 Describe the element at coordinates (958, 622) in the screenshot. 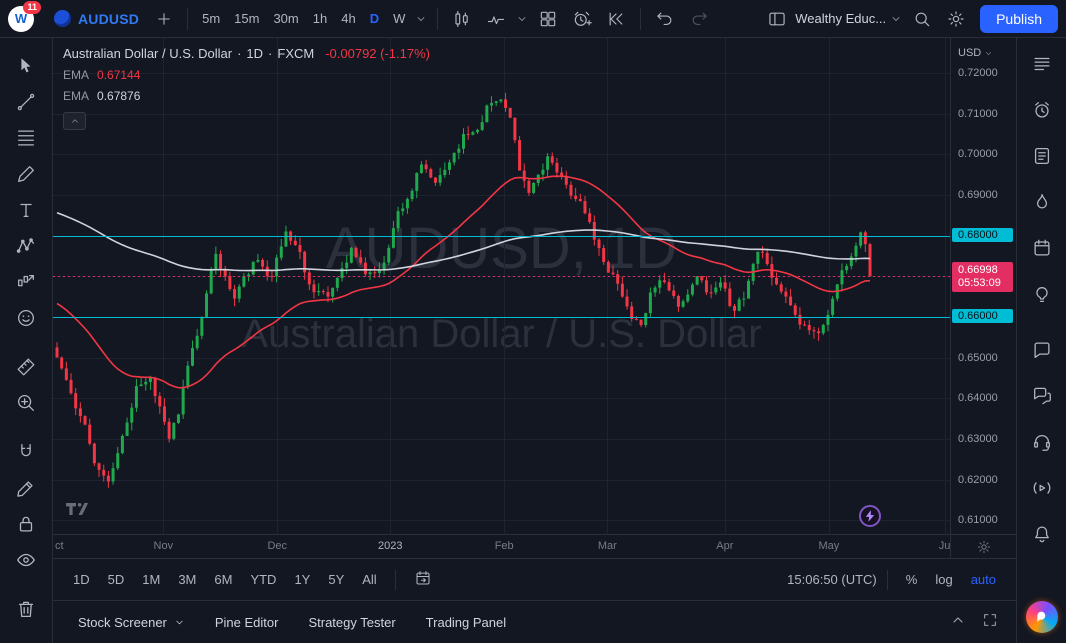

I see `open-panel-button` at that location.